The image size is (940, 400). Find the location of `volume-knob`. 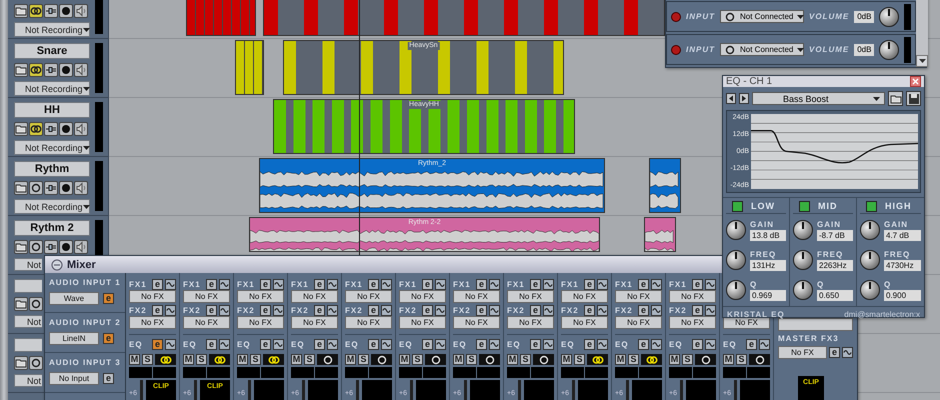

volume-knob is located at coordinates (889, 50).